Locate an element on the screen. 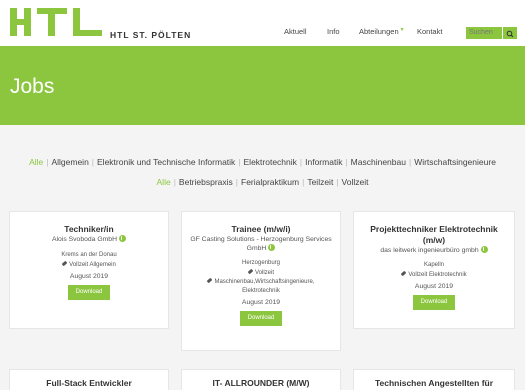 This screenshot has width=525, height=390. job-tag-type: Vollzeit is located at coordinates (261, 273).